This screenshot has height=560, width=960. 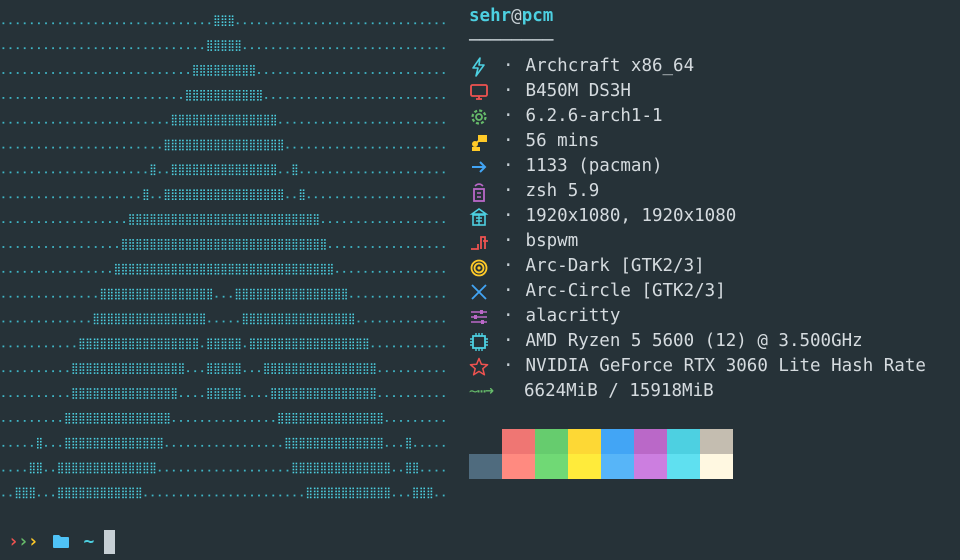 I want to click on info-row: · 56 mins, so click(x=697, y=141).